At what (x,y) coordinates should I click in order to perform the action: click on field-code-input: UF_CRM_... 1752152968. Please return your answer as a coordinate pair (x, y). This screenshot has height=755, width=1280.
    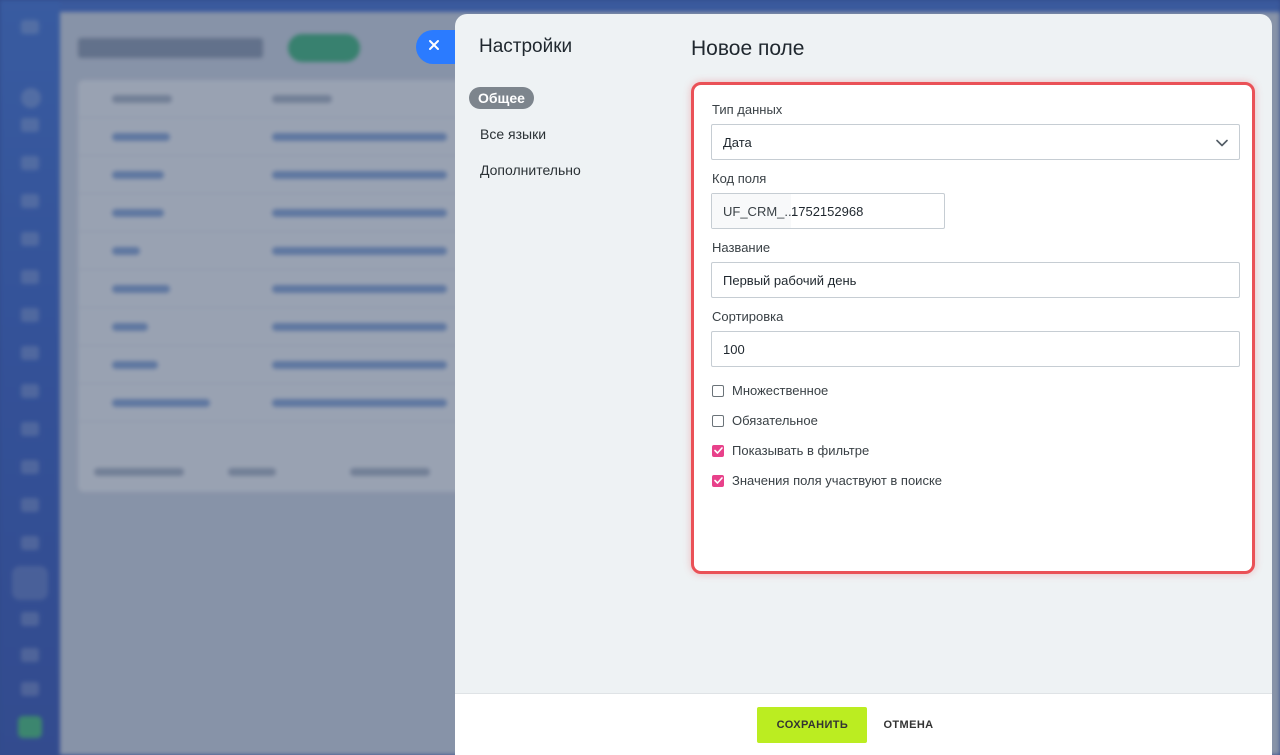
    Looking at the image, I should click on (828, 211).